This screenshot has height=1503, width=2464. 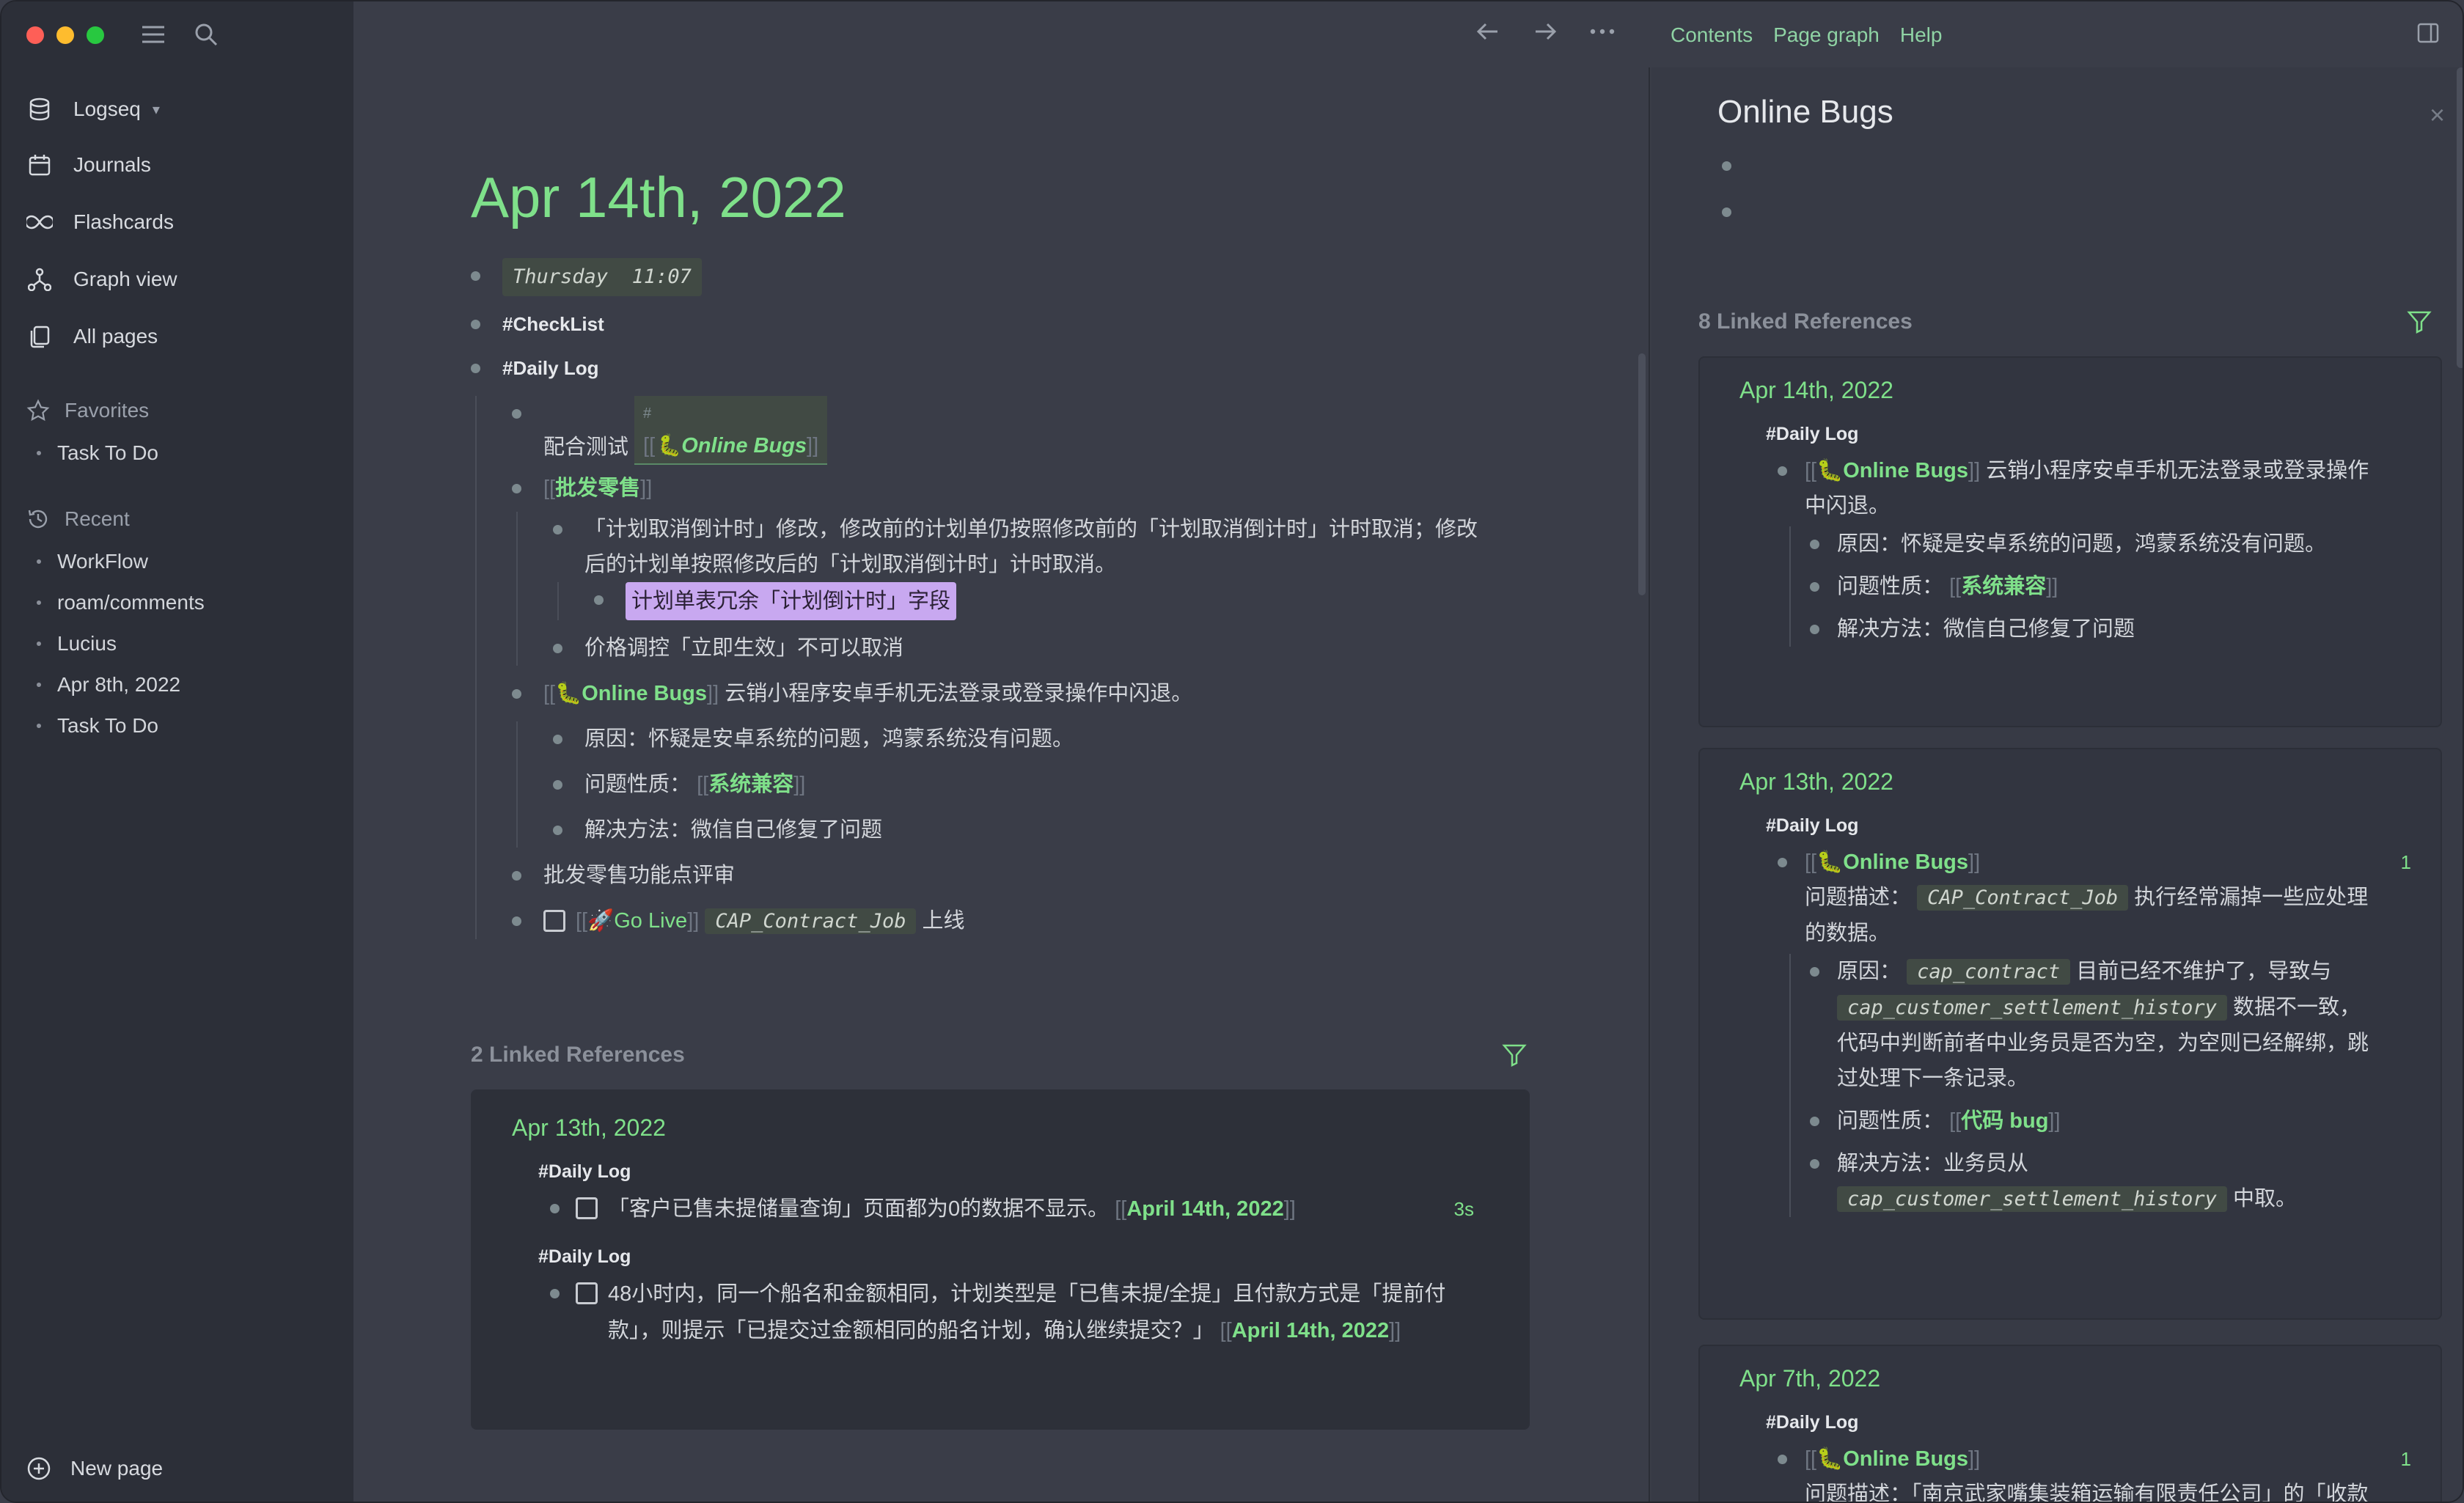 What do you see at coordinates (2428, 33) in the screenshot?
I see `toggle-right-sidebar-icon` at bounding box center [2428, 33].